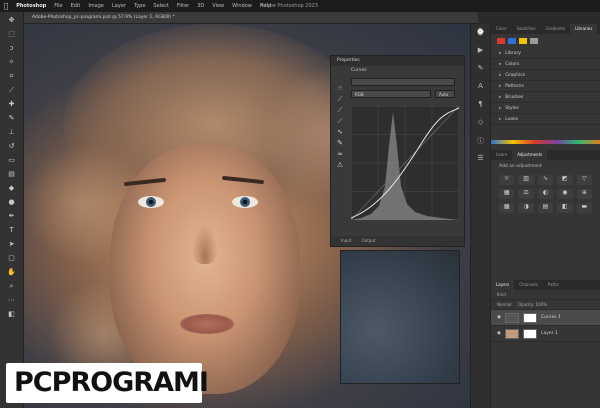 This screenshot has width=600, height=408. What do you see at coordinates (507, 208) in the screenshot?
I see `color-lookup-icon: ▦` at bounding box center [507, 208].